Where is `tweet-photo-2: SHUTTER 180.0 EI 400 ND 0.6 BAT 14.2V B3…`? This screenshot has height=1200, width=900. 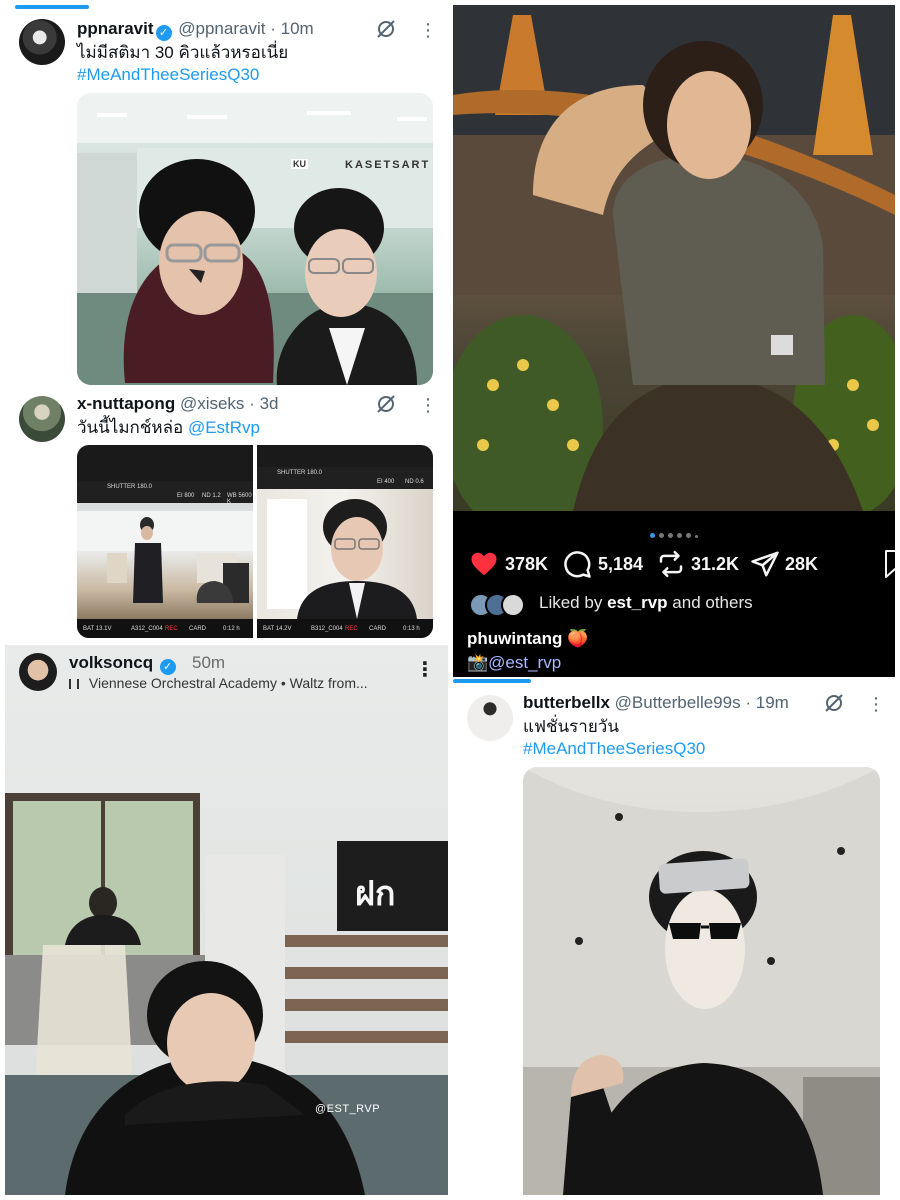 tweet-photo-2: SHUTTER 180.0 EI 400 ND 0.6 BAT 14.2V B3… is located at coordinates (345, 541).